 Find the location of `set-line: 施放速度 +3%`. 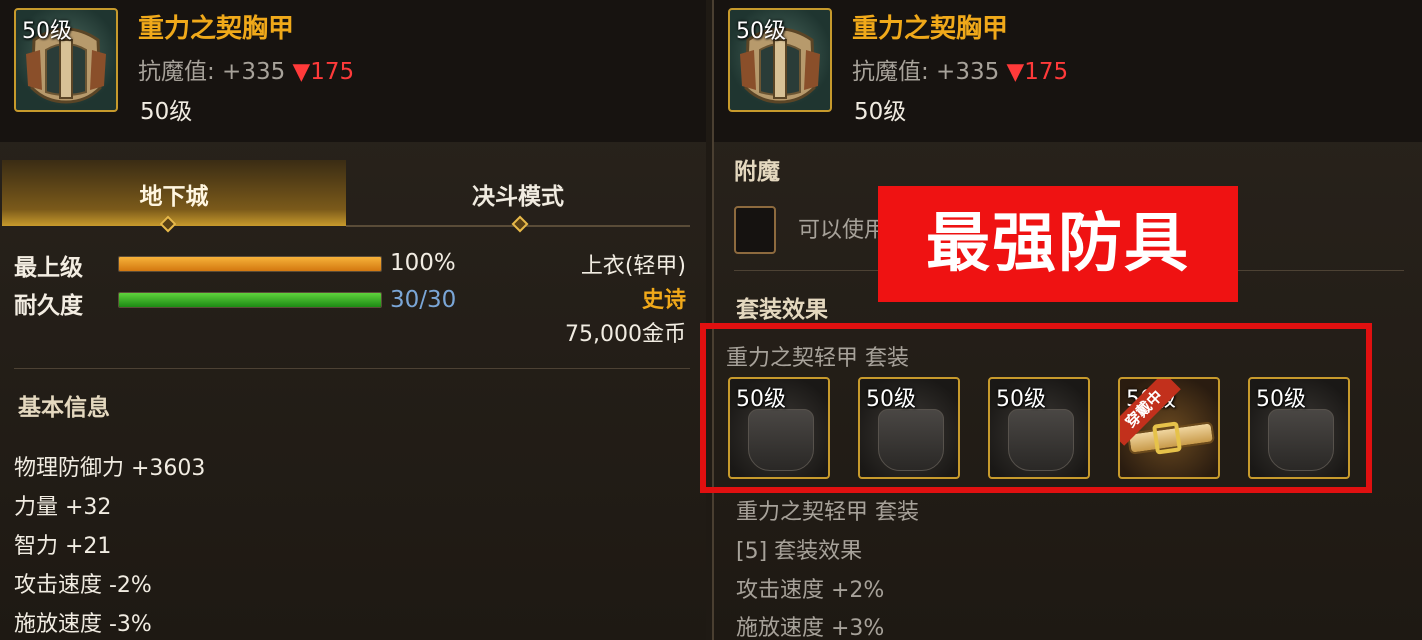

set-line: 施放速度 +3% is located at coordinates (810, 628).